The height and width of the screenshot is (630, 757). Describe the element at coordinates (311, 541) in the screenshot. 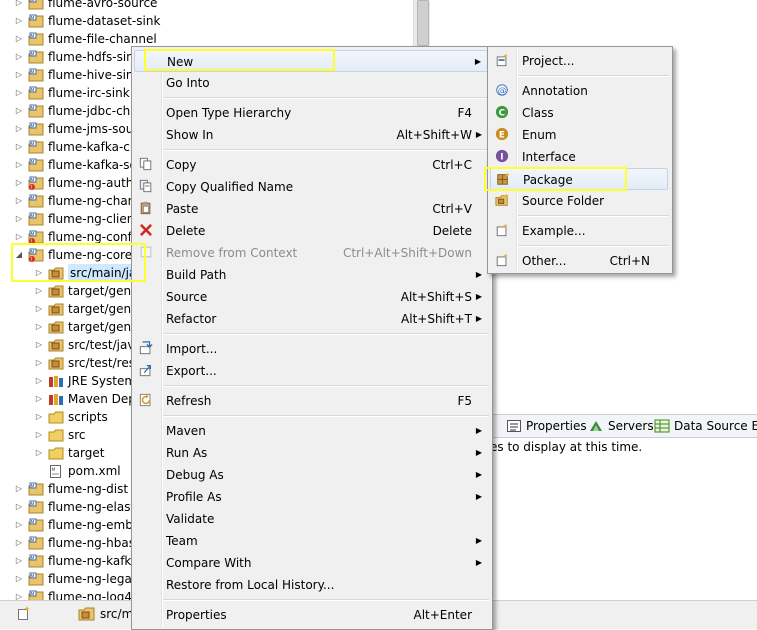

I see `menu-item-team: Team ▶` at that location.